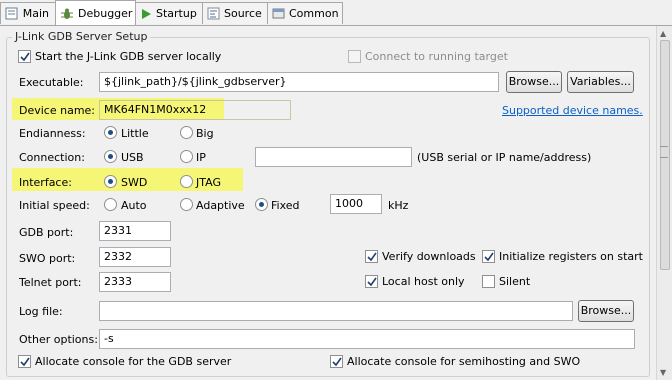 This screenshot has height=380, width=672. What do you see at coordinates (135, 231) in the screenshot?
I see `gdb-port-input: 2331` at bounding box center [135, 231].